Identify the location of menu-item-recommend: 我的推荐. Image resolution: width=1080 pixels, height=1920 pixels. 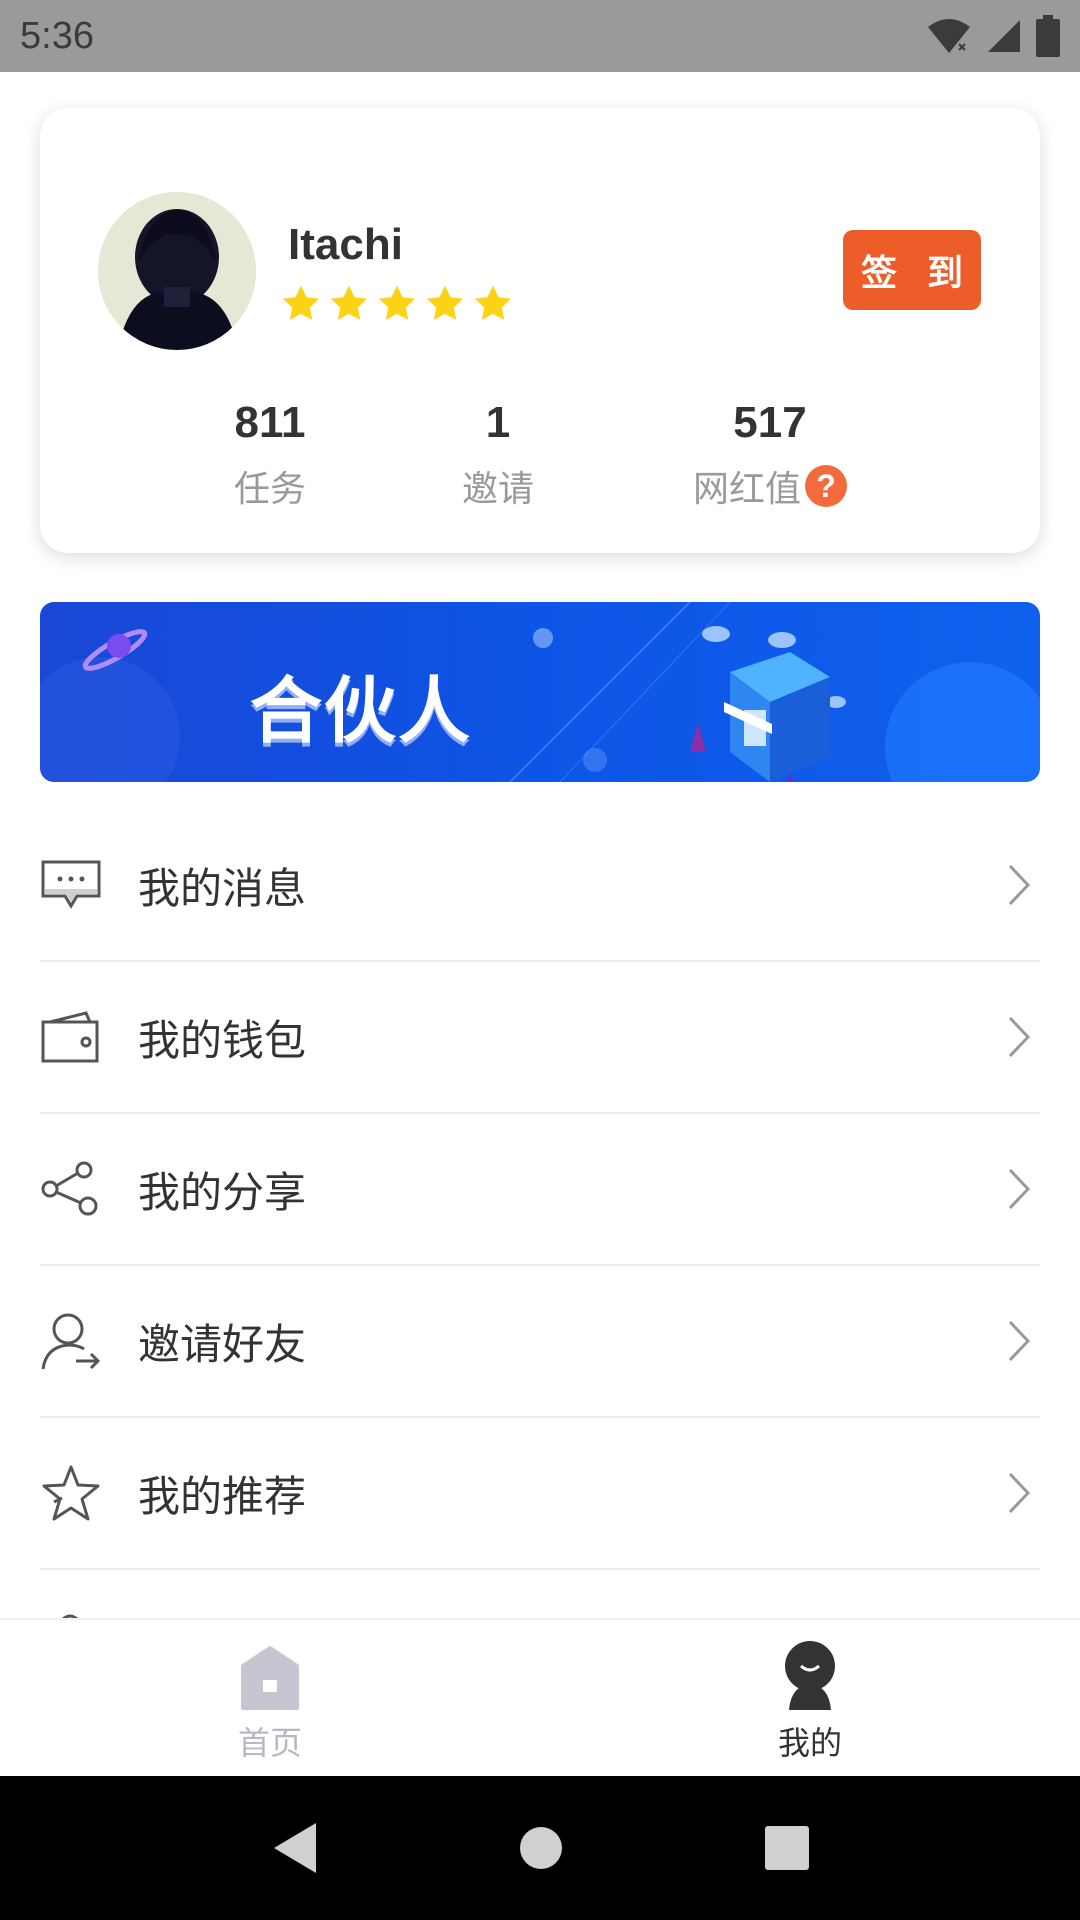
(540, 1494).